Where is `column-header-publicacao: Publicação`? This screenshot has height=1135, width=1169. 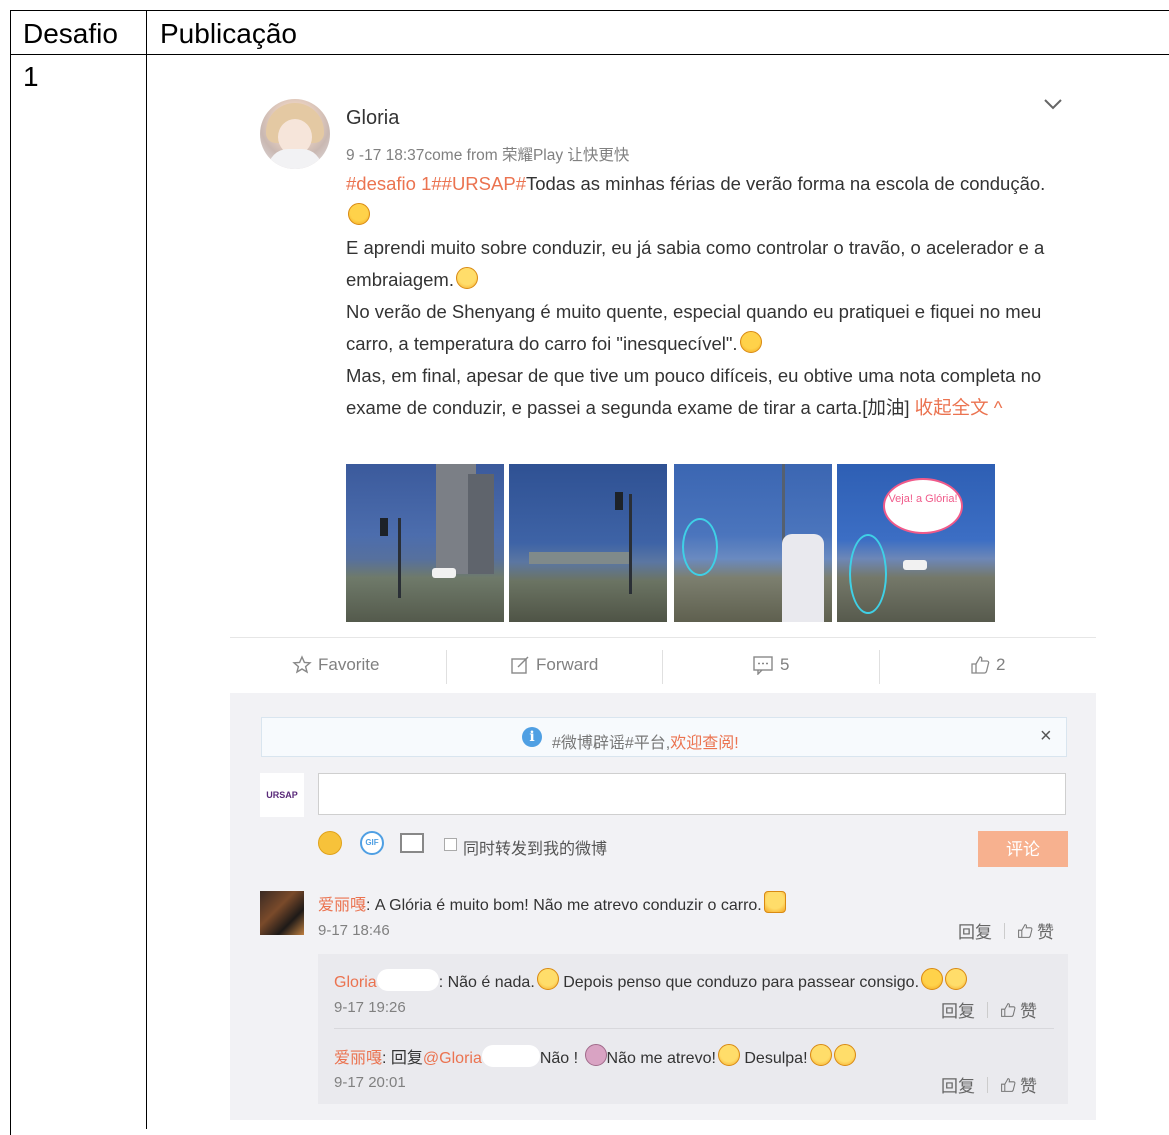
column-header-publicacao: Publicação is located at coordinates (228, 33).